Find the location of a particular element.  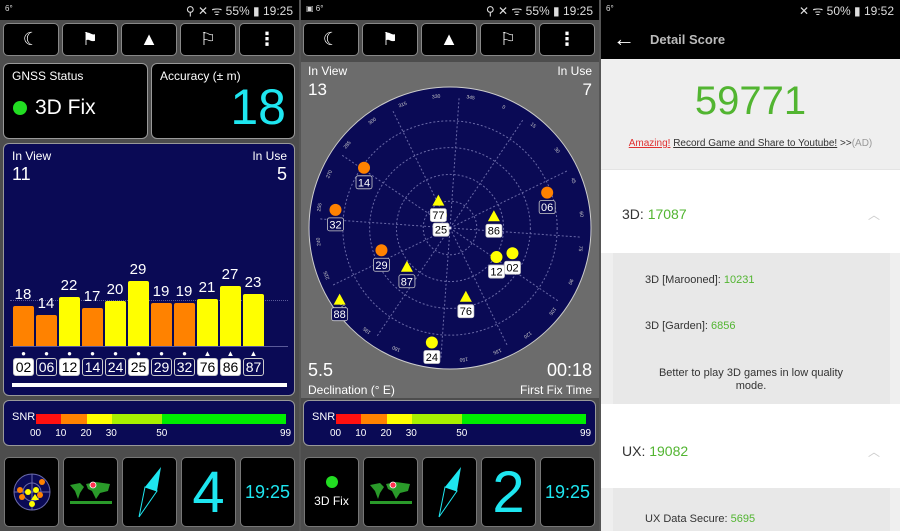

satellite-count-tile: 2 is located at coordinates (508, 492).